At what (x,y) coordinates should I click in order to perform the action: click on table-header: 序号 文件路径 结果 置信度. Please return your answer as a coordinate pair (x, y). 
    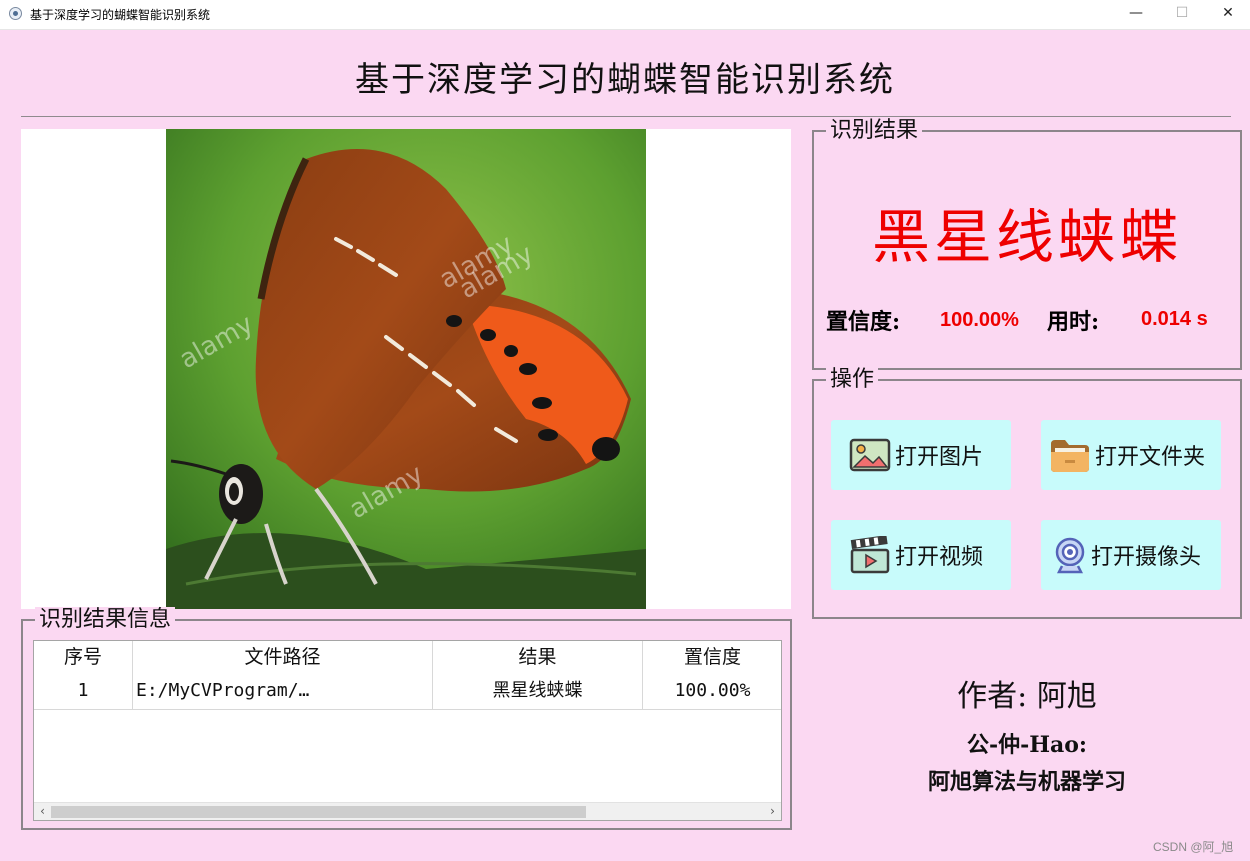
    Looking at the image, I should click on (407, 658).